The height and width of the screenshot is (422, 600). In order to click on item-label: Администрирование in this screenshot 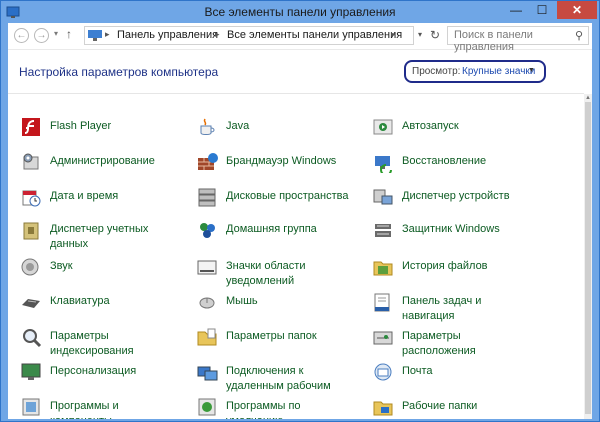, I will do `click(102, 161)`.